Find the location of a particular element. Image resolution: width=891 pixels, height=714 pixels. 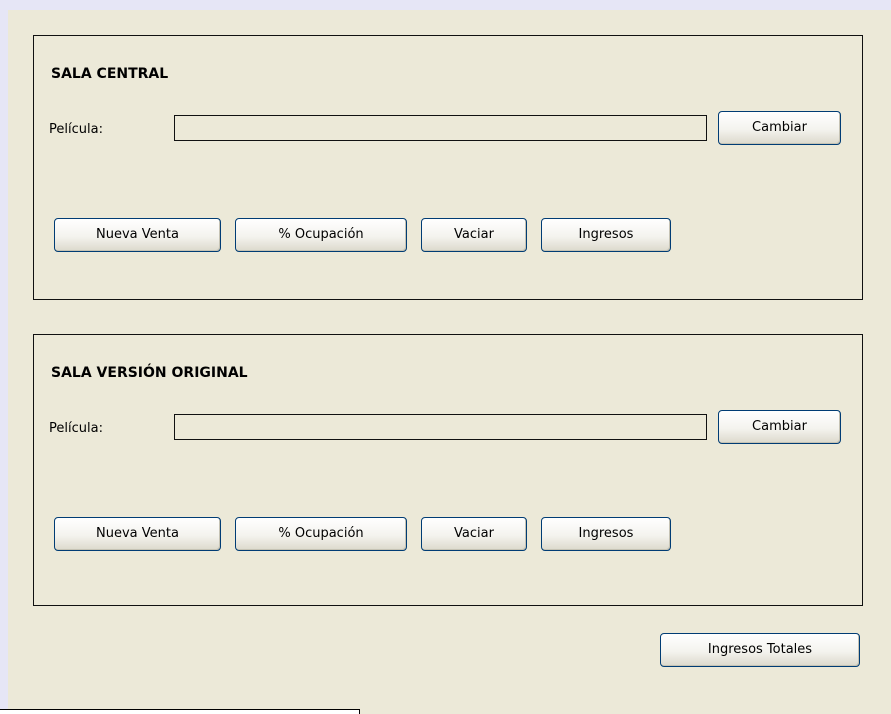

bottom-divider is located at coordinates (180, 709).